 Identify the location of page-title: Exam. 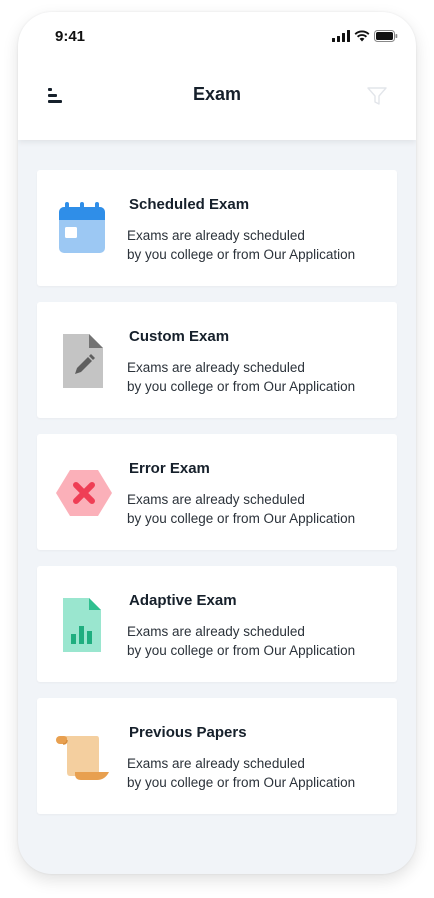
(217, 94).